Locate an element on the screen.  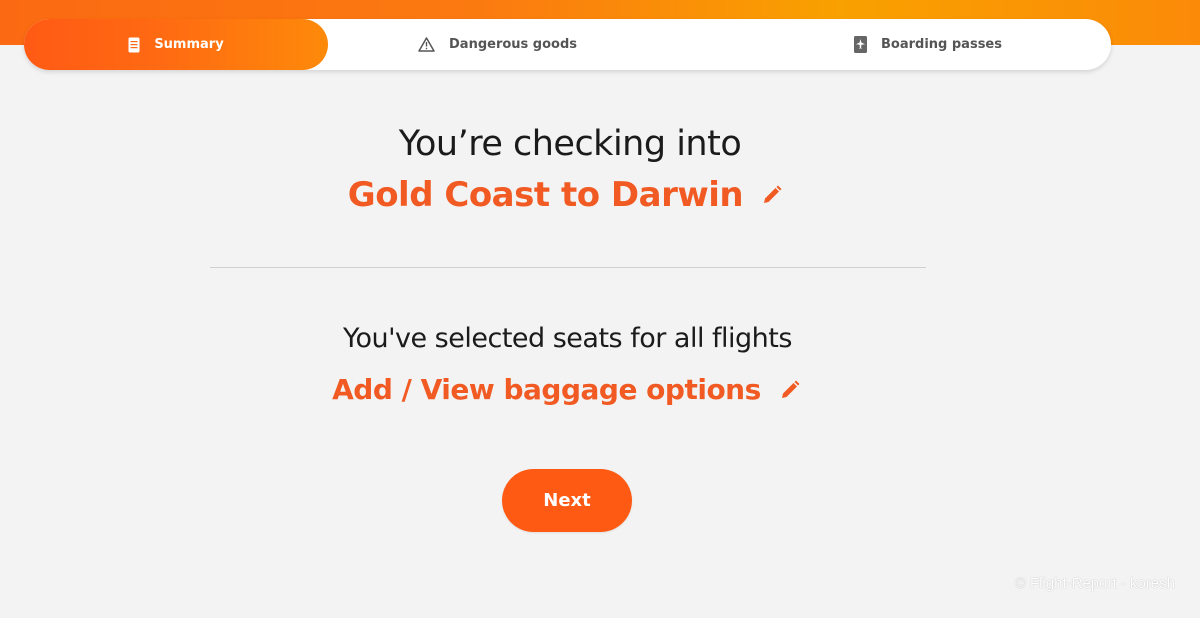
step-summary: Summary is located at coordinates (176, 44).